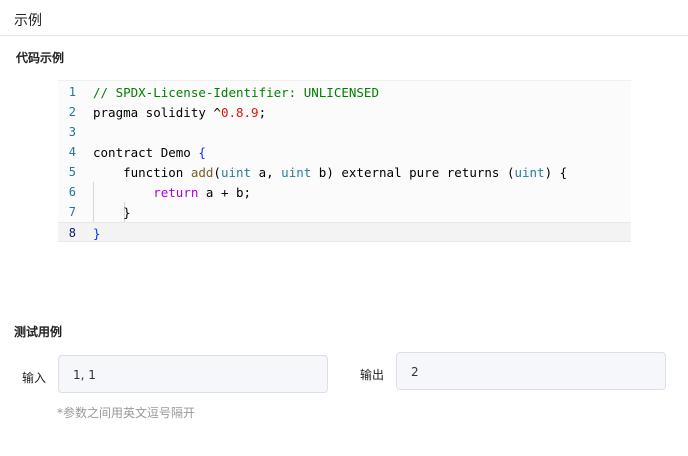  Describe the element at coordinates (38, 332) in the screenshot. I see `test-case-label: 测试用例` at that location.